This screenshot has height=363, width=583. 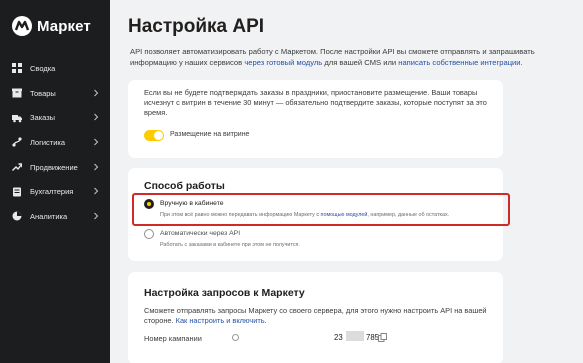 What do you see at coordinates (17, 167) in the screenshot?
I see `growth-icon` at bounding box center [17, 167].